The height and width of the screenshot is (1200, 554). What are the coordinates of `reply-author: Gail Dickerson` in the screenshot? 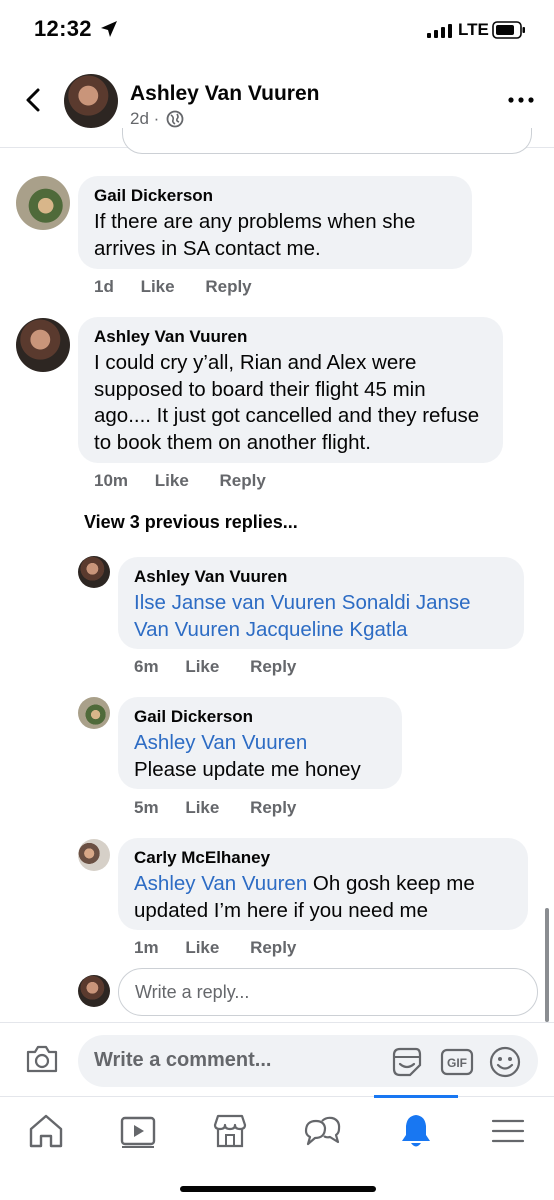 It's located at (260, 717).